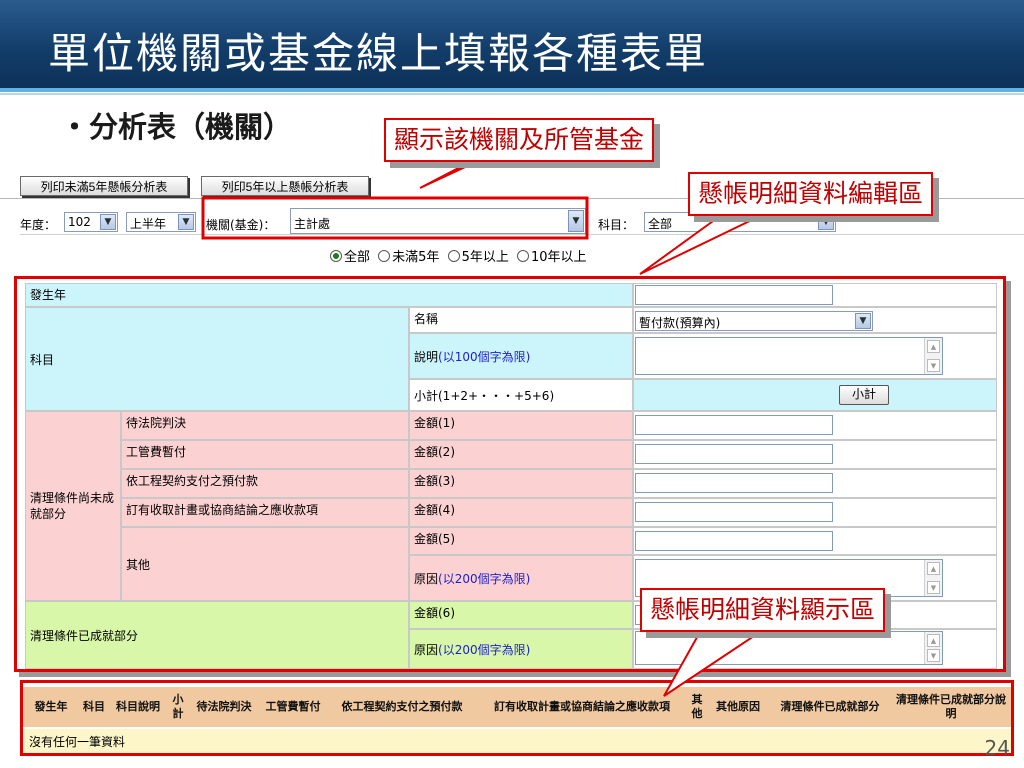 Image resolution: width=1024 pixels, height=768 pixels. What do you see at coordinates (789, 356) in the screenshot?
I see `desc-textarea: ▲ ▼` at bounding box center [789, 356].